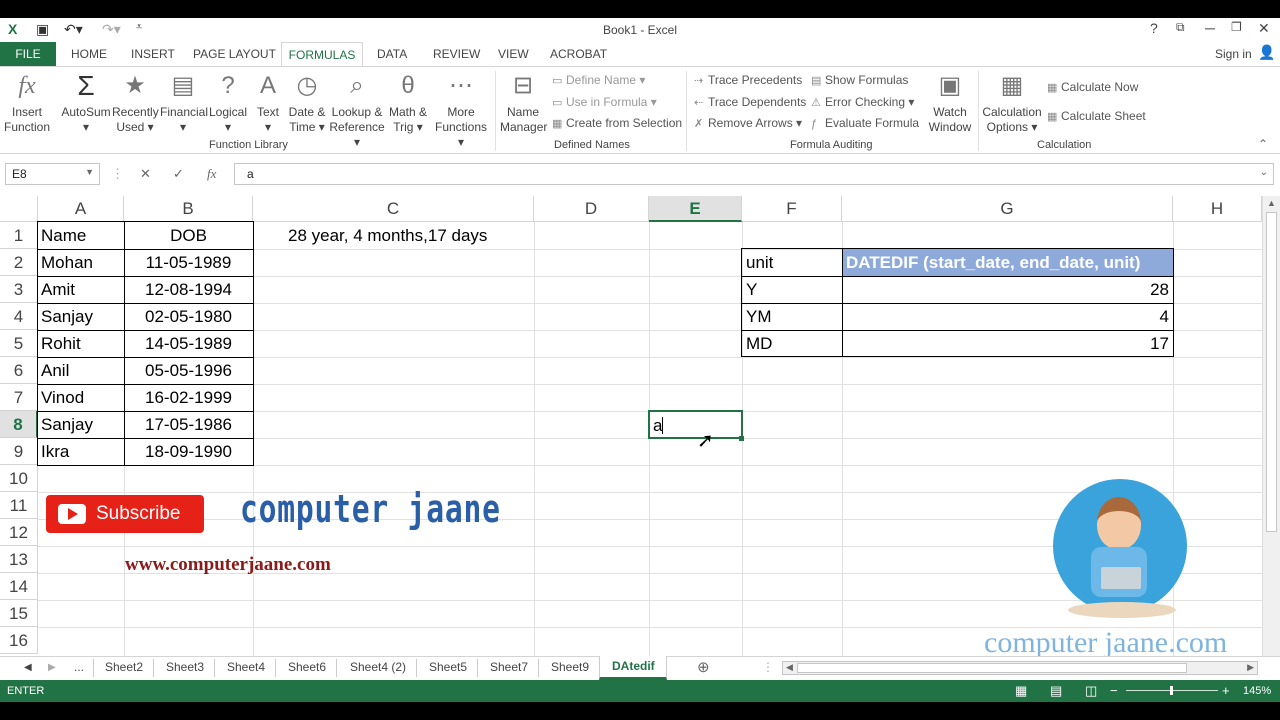 The height and width of the screenshot is (720, 1280). What do you see at coordinates (1263, 144) in the screenshot?
I see `collapse-ribbon-icon: ⌃` at bounding box center [1263, 144].